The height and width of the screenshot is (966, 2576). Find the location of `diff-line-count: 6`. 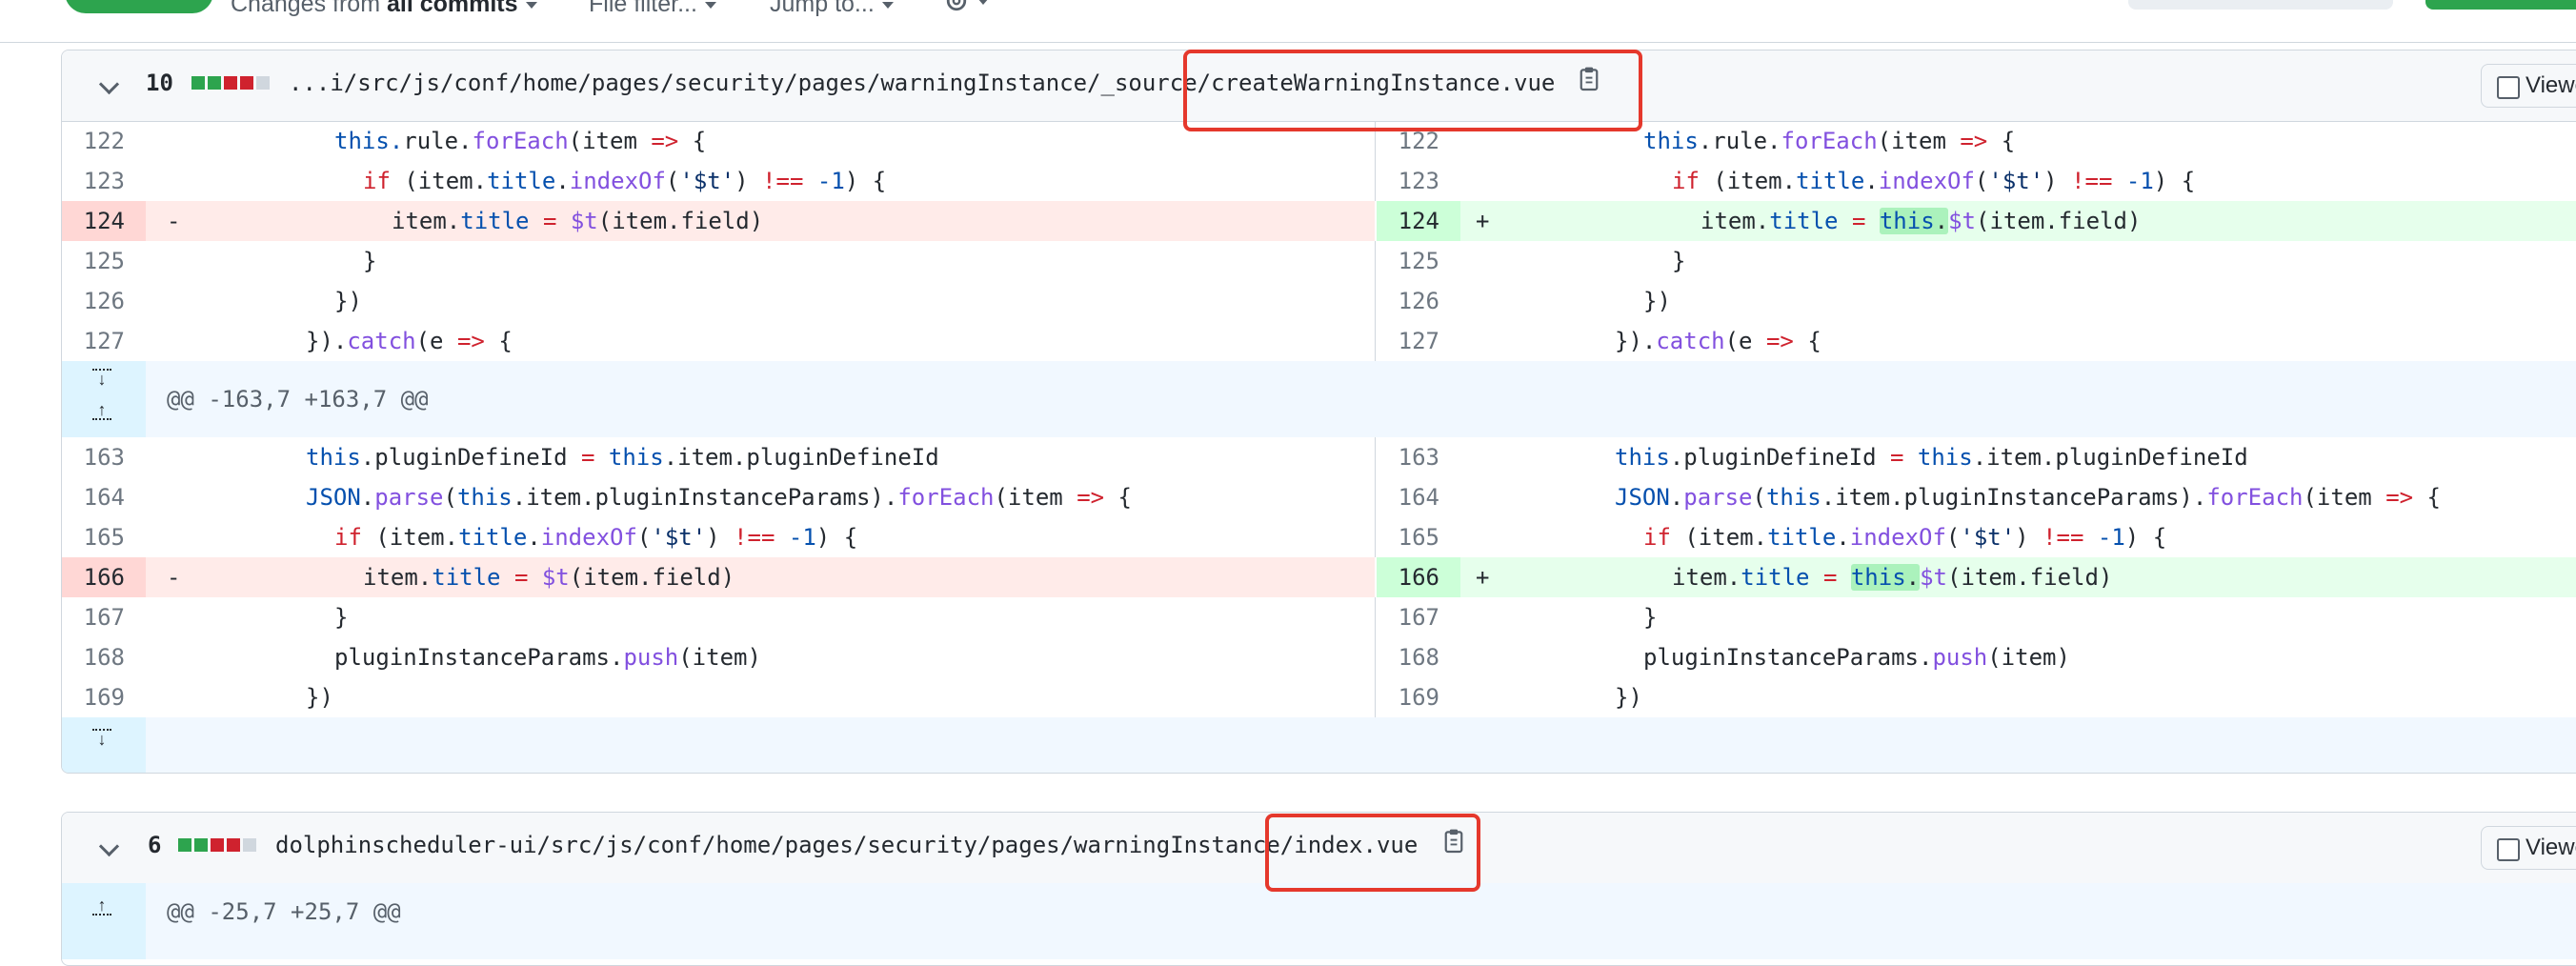

diff-line-count: 6 is located at coordinates (155, 845).